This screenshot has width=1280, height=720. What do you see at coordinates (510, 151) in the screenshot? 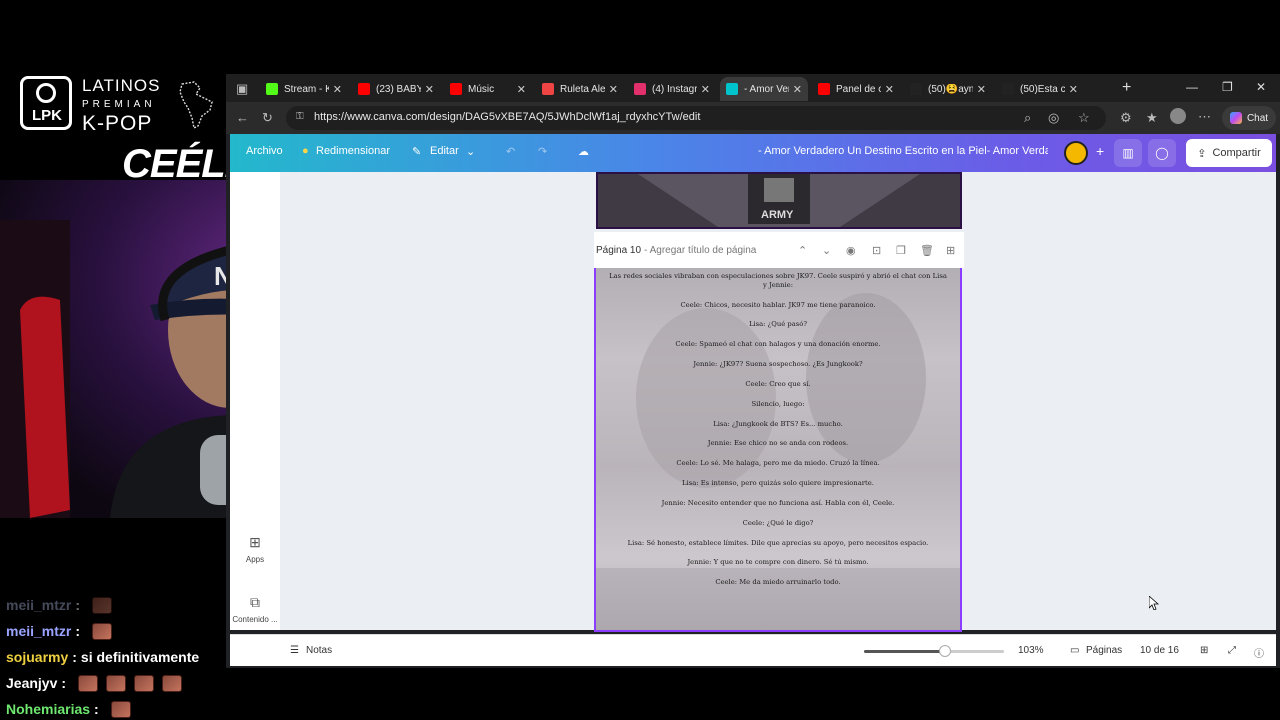
I see `undo-button: ↶` at bounding box center [510, 151].